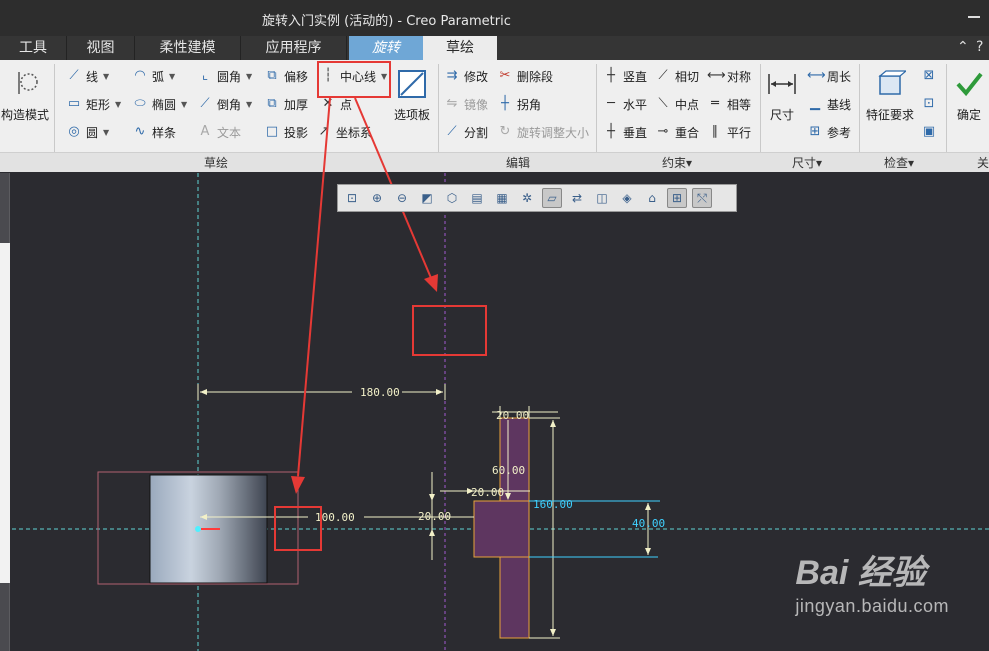  I want to click on constraint-display-icon: ⤲, so click(702, 198).